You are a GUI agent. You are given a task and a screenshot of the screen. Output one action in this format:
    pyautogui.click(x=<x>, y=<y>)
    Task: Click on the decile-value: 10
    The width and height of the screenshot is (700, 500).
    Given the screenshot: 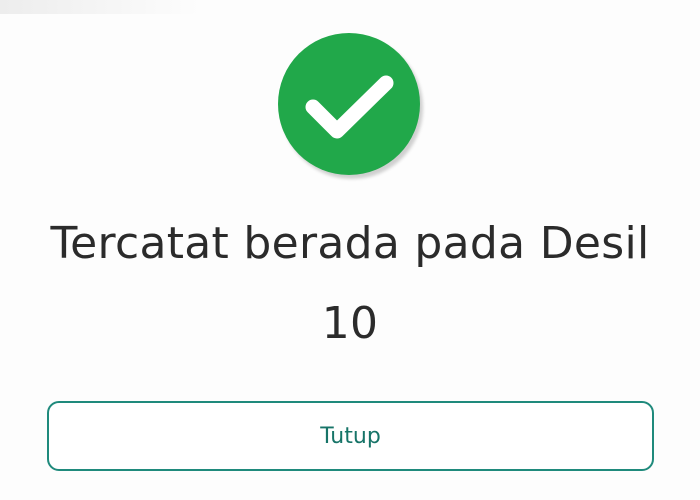 What is the action you would take?
    pyautogui.click(x=350, y=323)
    